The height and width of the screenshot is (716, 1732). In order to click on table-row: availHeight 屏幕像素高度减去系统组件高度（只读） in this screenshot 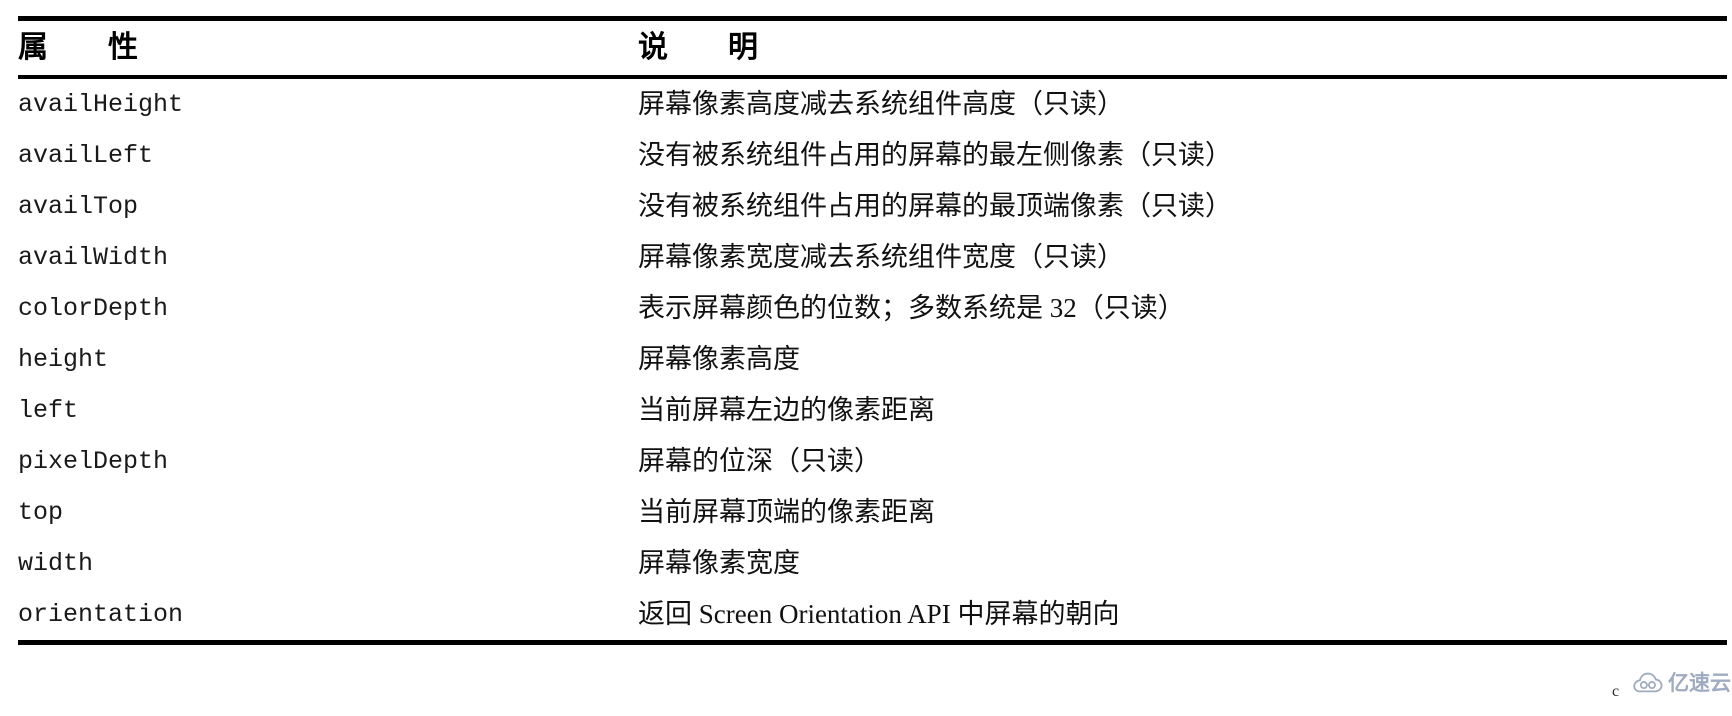, I will do `click(872, 103)`.